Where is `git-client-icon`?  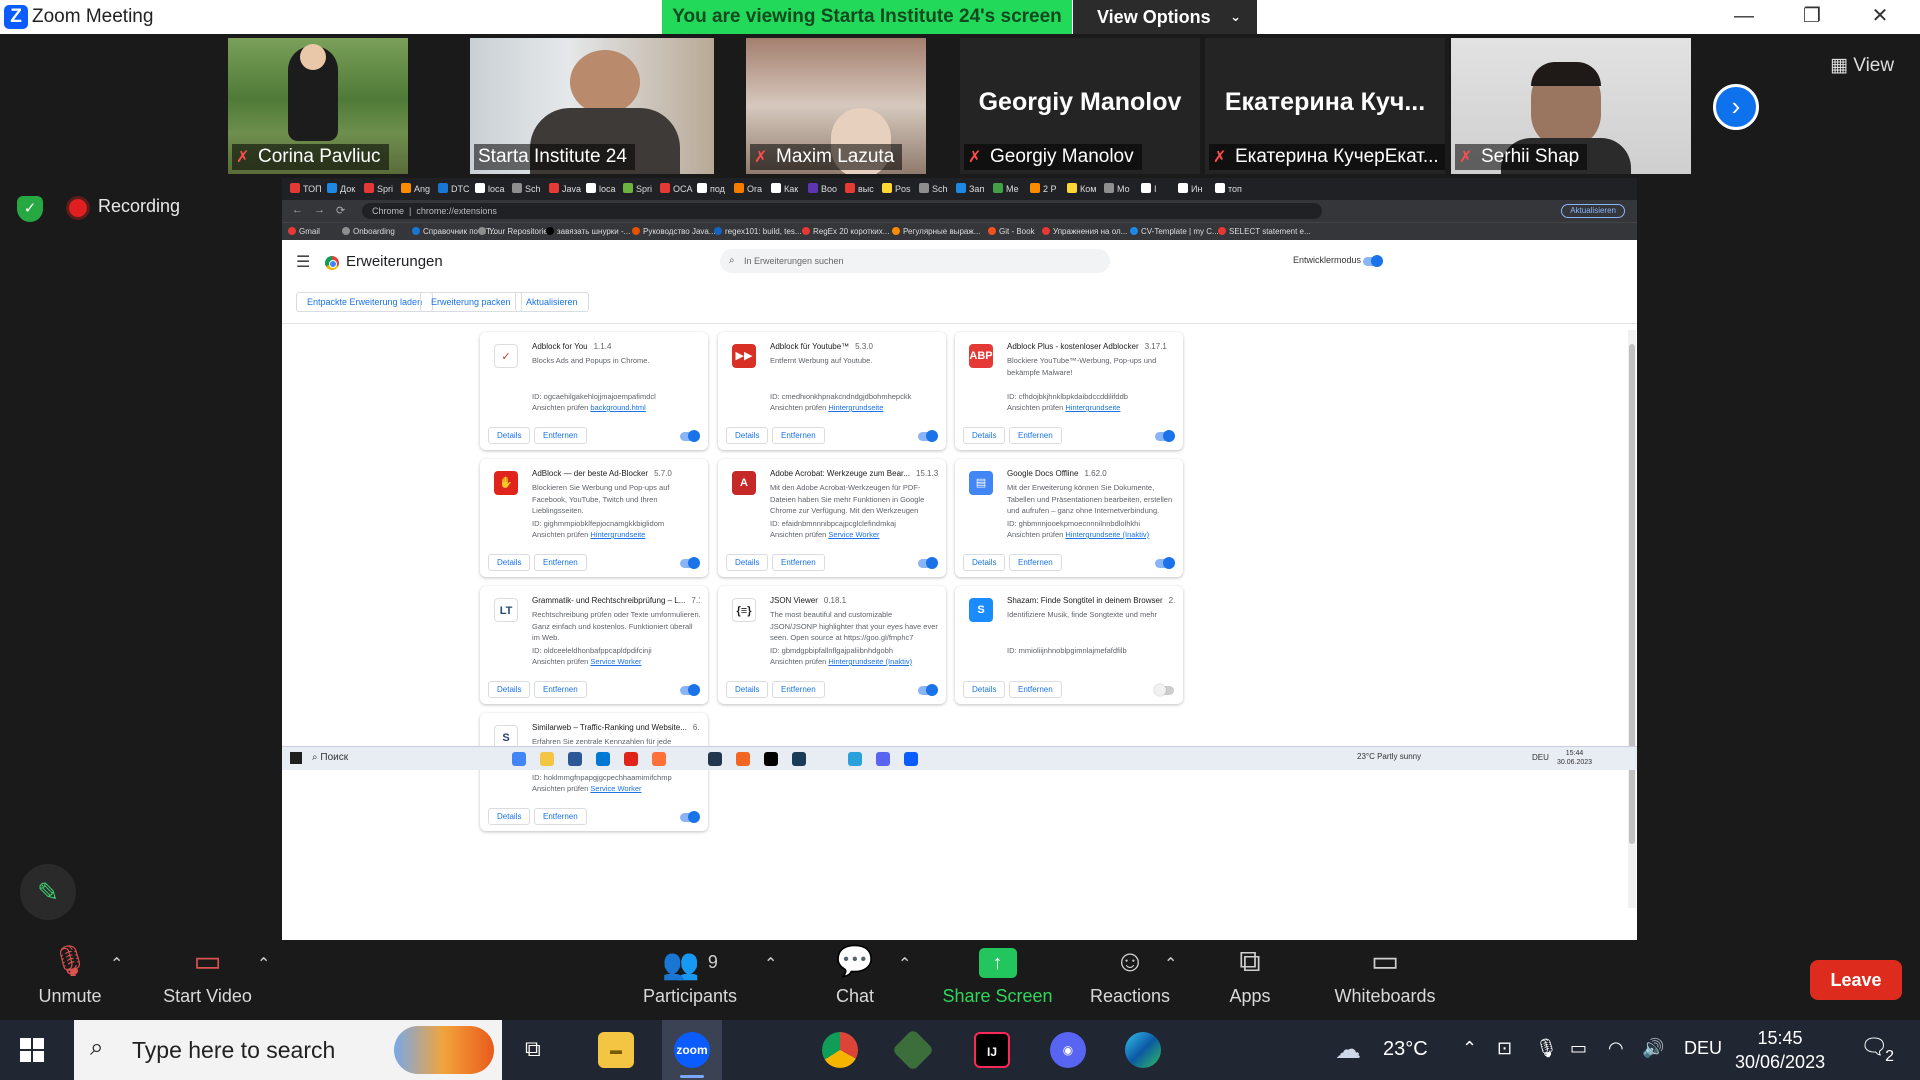
git-client-icon is located at coordinates (913, 1050).